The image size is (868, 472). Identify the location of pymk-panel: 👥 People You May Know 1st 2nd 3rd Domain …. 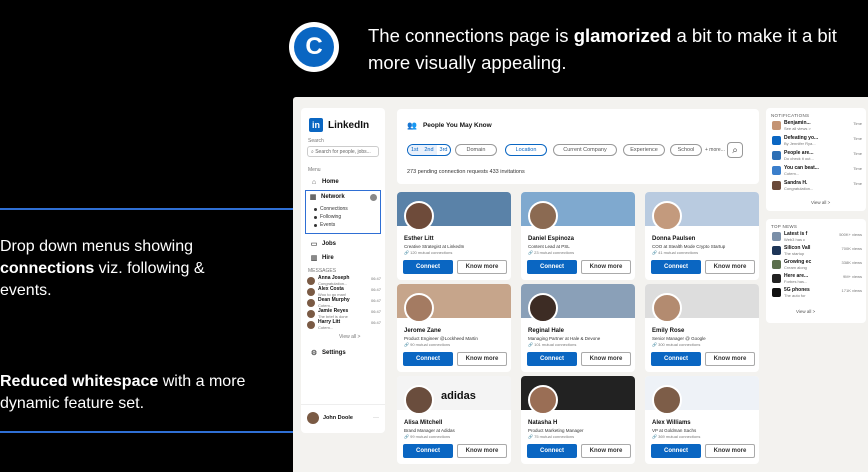
(578, 146).